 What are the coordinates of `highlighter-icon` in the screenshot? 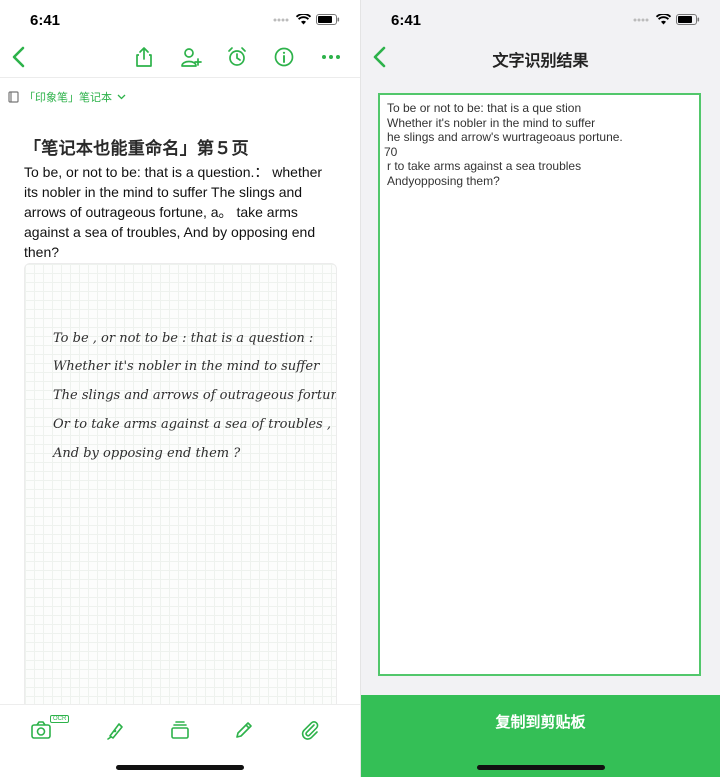 It's located at (115, 730).